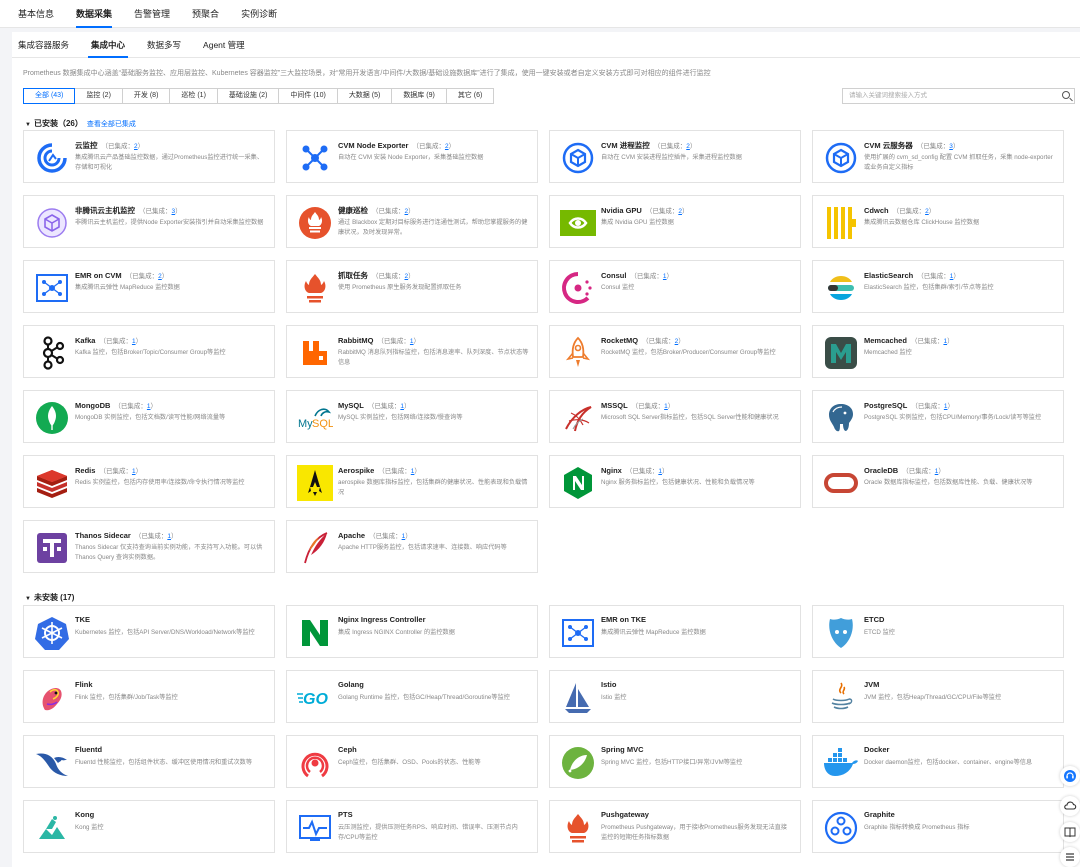 The image size is (1080, 867). What do you see at coordinates (146, 96) in the screenshot?
I see `filter-dev: 开发 (8)` at bounding box center [146, 96].